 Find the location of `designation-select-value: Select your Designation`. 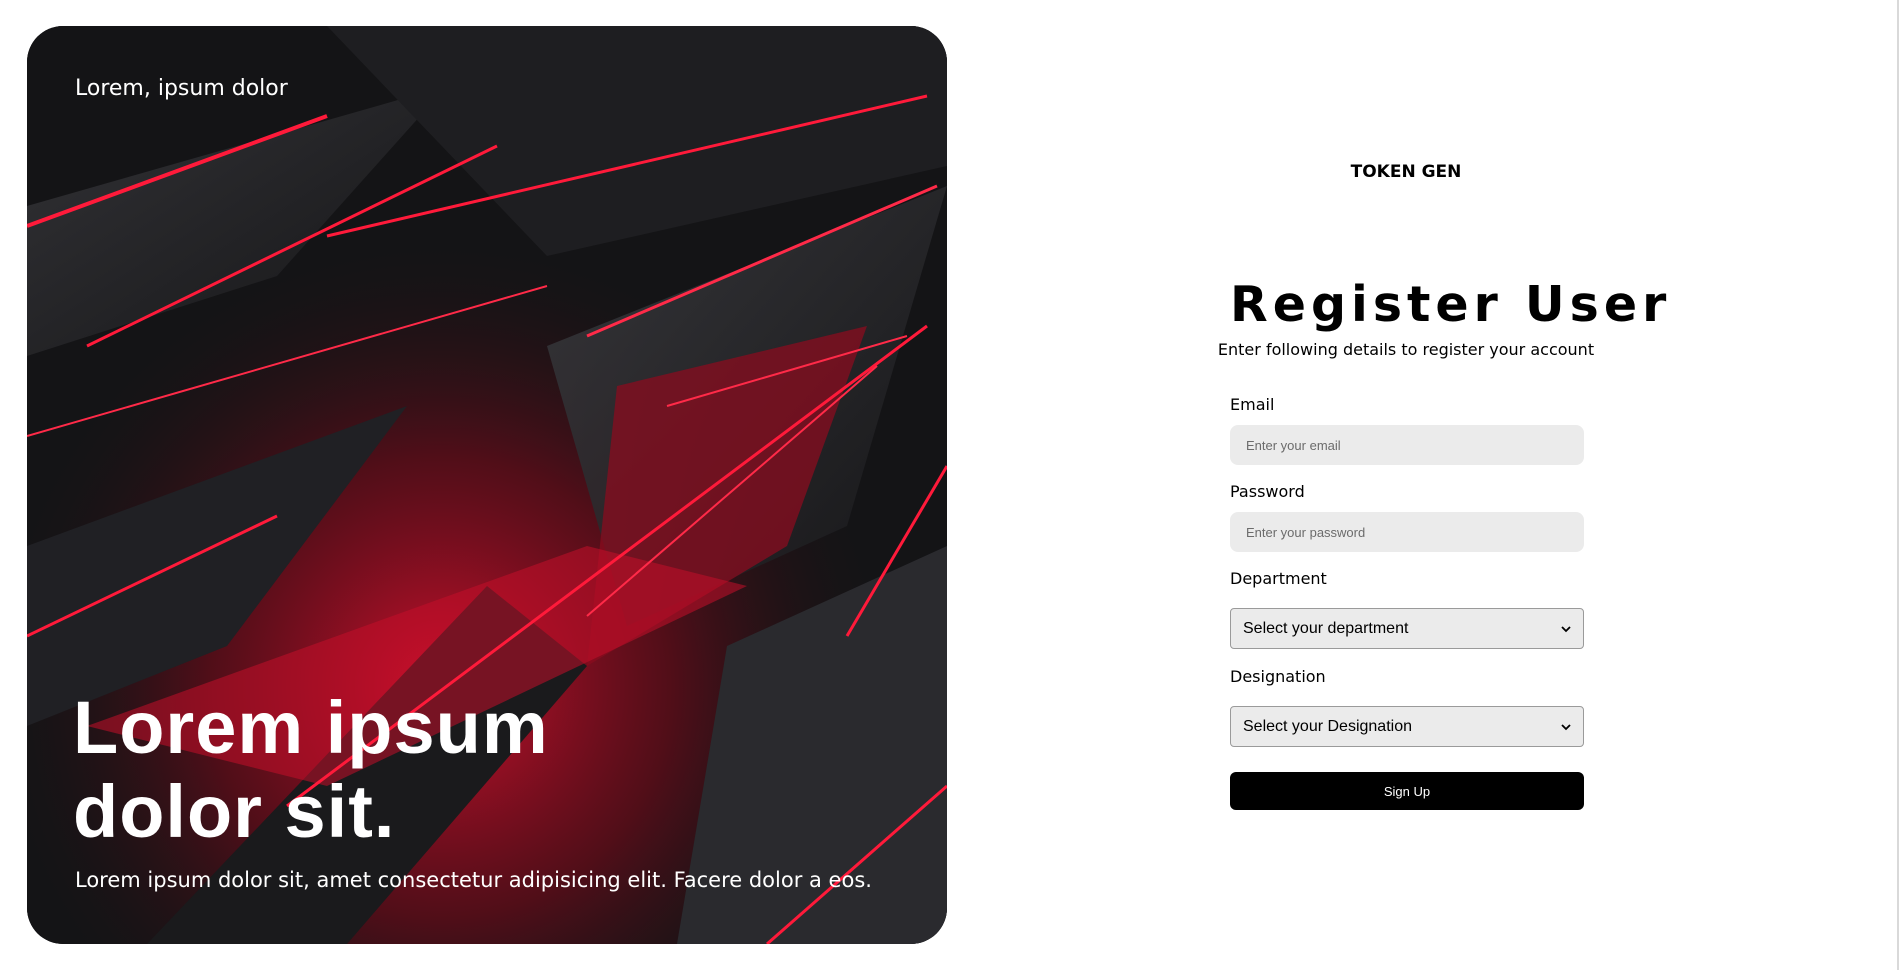

designation-select-value: Select your Designation is located at coordinates (1327, 726).